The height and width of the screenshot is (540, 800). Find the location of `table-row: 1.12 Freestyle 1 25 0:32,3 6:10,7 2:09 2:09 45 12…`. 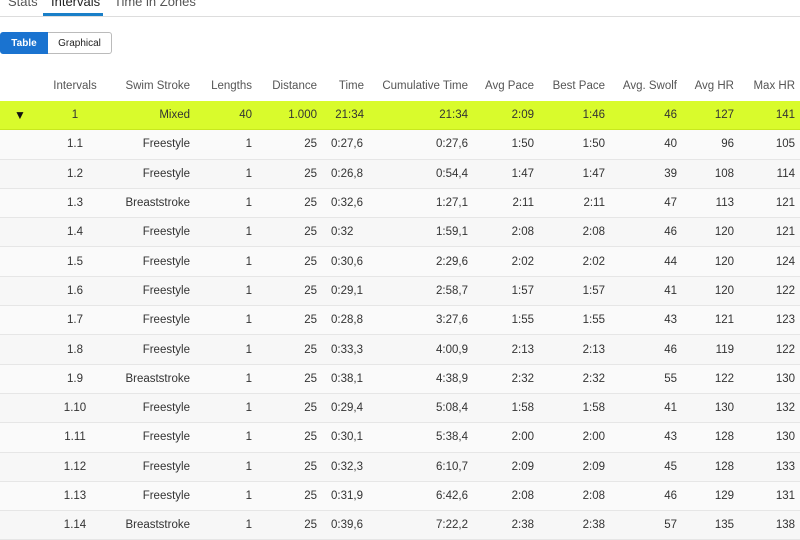

table-row: 1.12 Freestyle 1 25 0:32,3 6:10,7 2:09 2:09 45 12… is located at coordinates (400, 467).